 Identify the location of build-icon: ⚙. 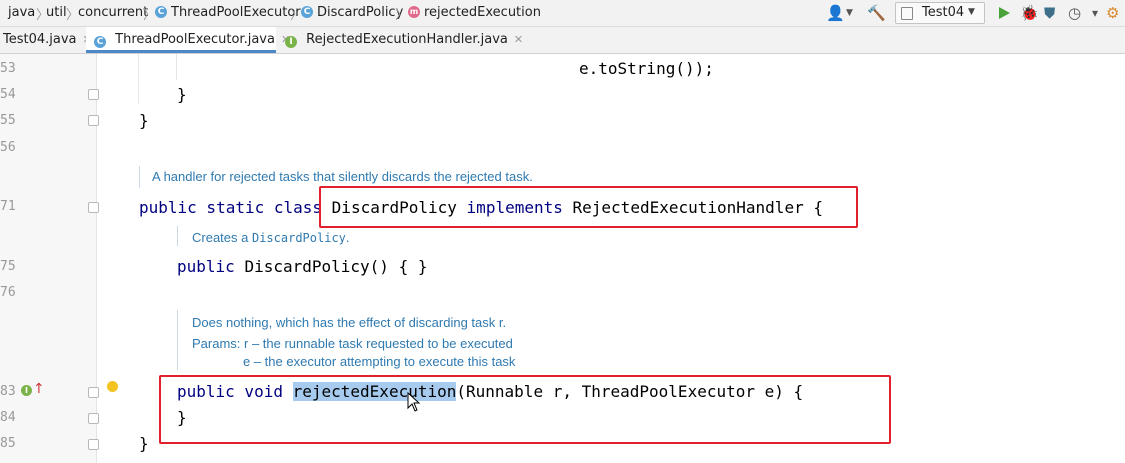
(1112, 13).